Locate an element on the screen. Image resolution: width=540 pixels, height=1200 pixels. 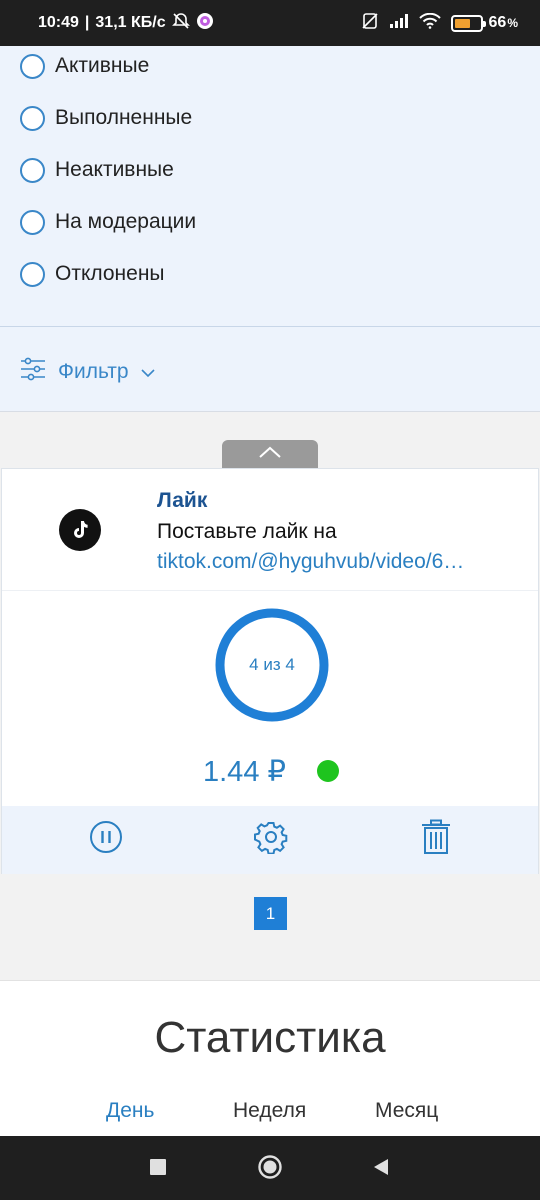
battery-percent: 66 is located at coordinates (497, 22).